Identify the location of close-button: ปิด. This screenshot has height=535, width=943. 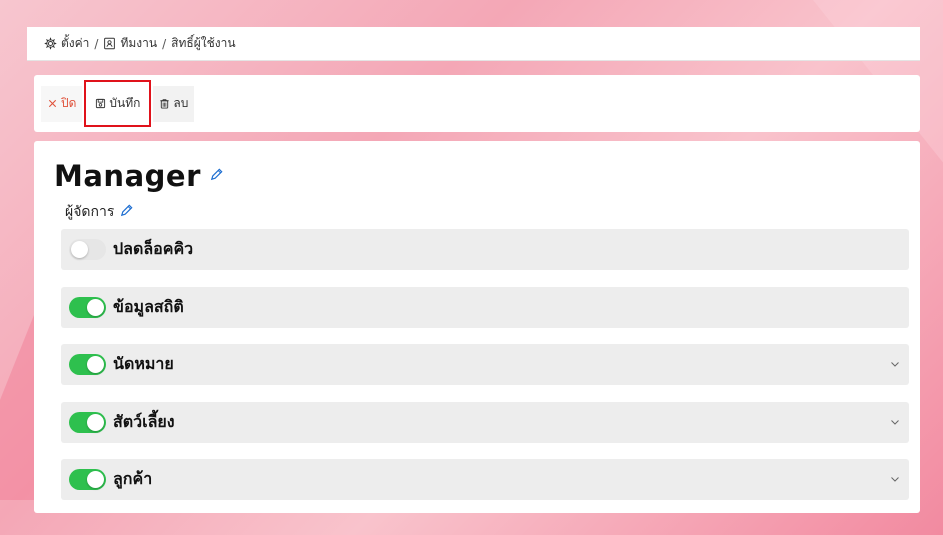
(62, 103).